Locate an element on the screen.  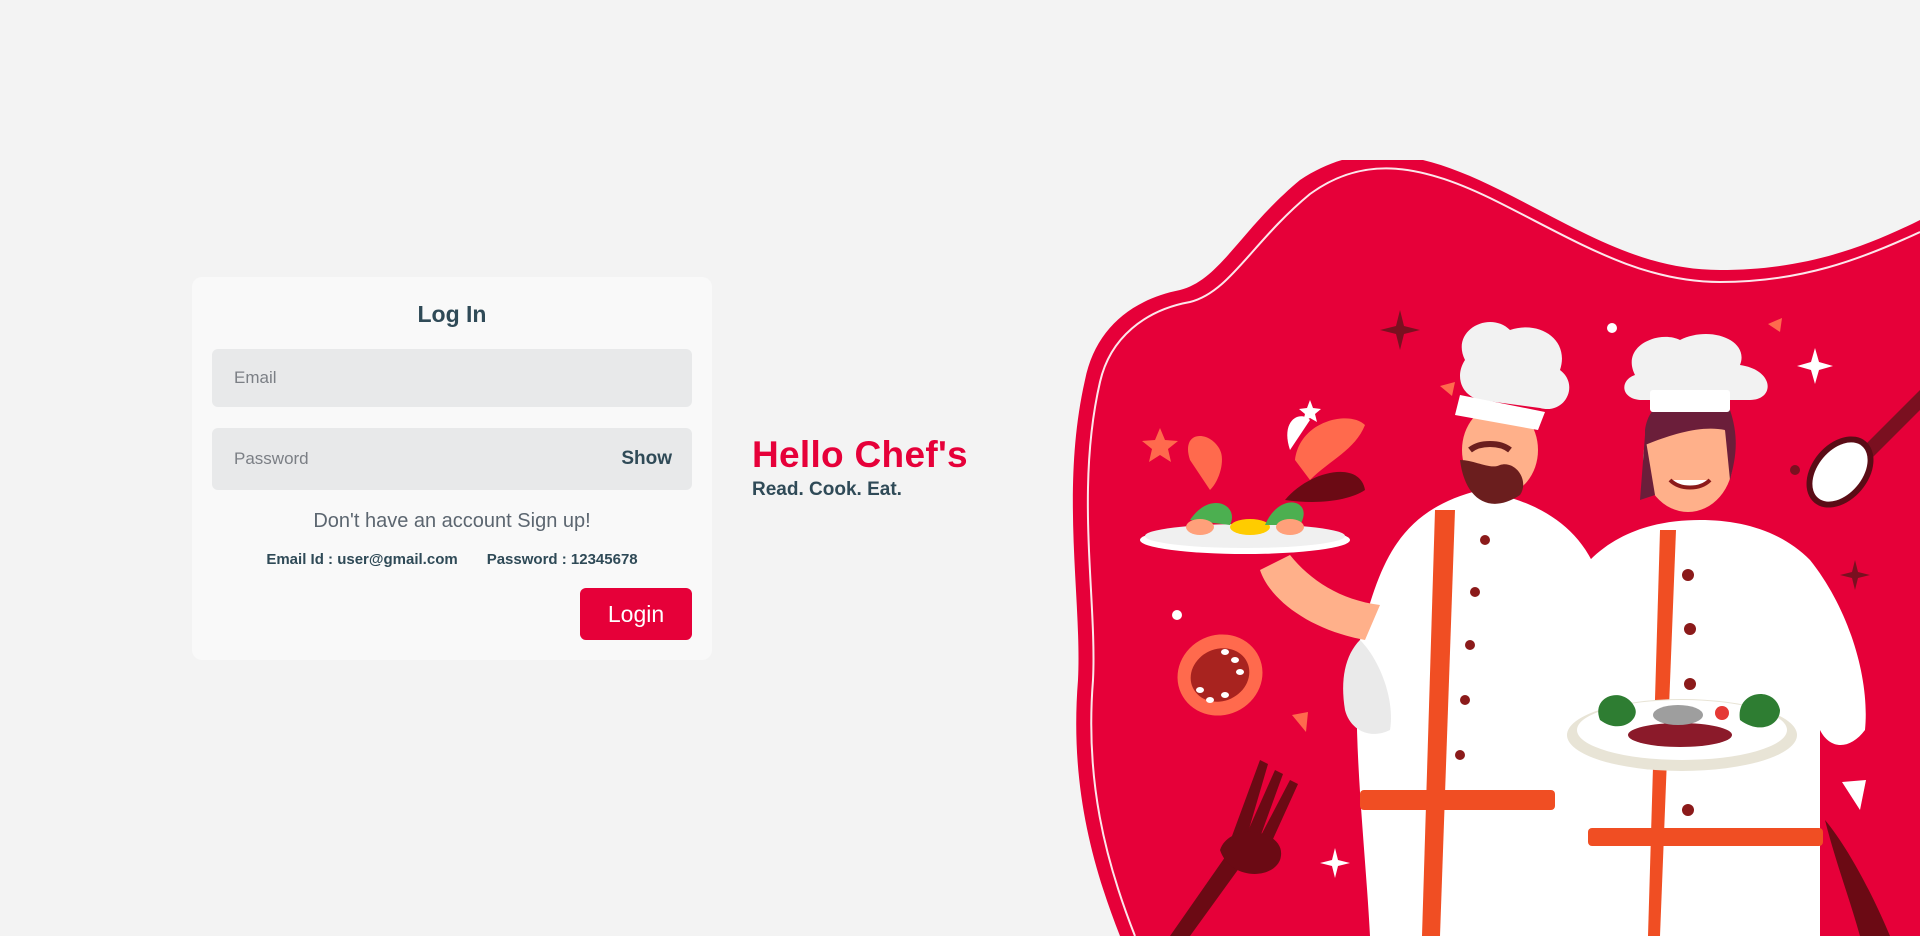
hero-title: Hello Chef's is located at coordinates (860, 454).